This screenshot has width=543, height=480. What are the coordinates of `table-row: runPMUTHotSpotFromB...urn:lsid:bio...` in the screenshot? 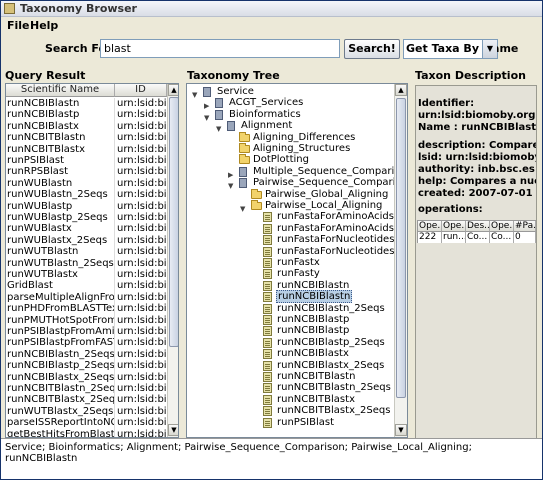 It's located at (86, 320).